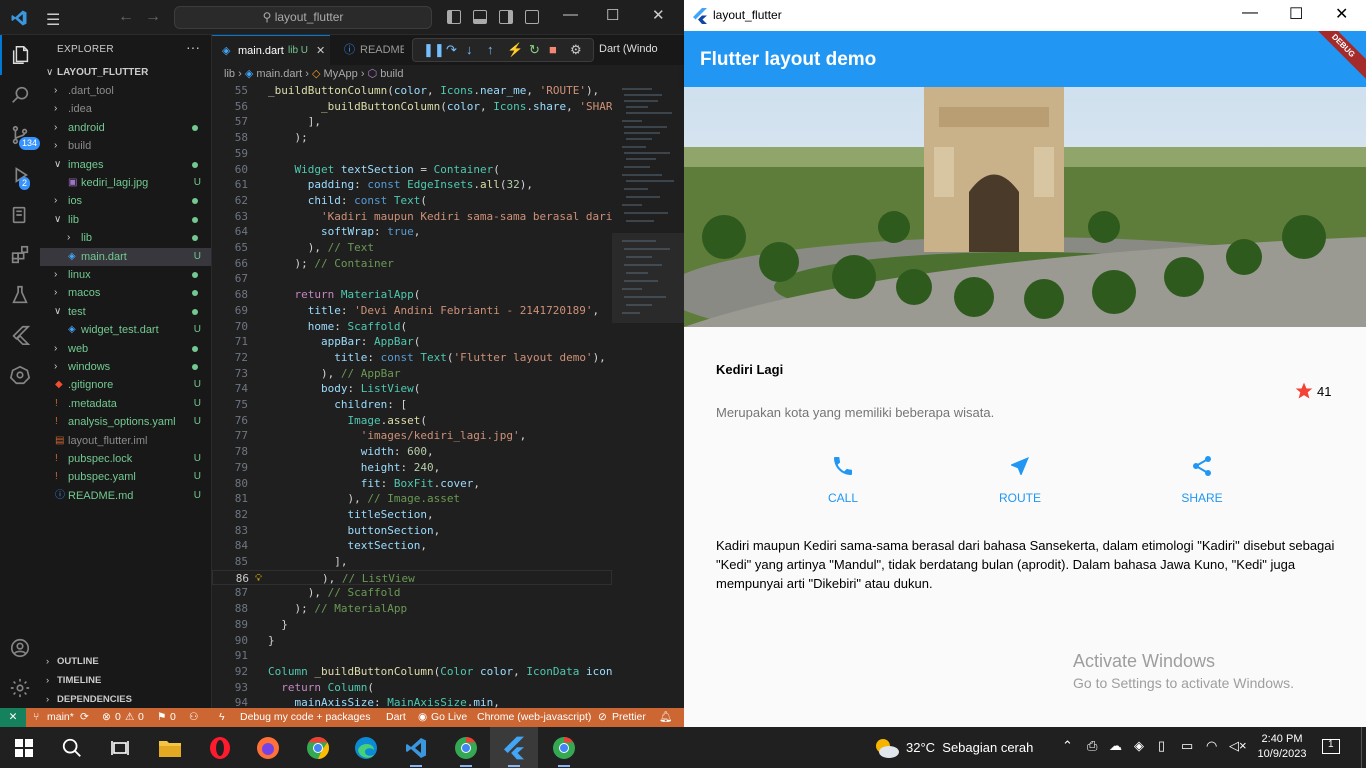 The height and width of the screenshot is (768, 1366). What do you see at coordinates (125, 349) in the screenshot?
I see `tree-folder: › web` at bounding box center [125, 349].